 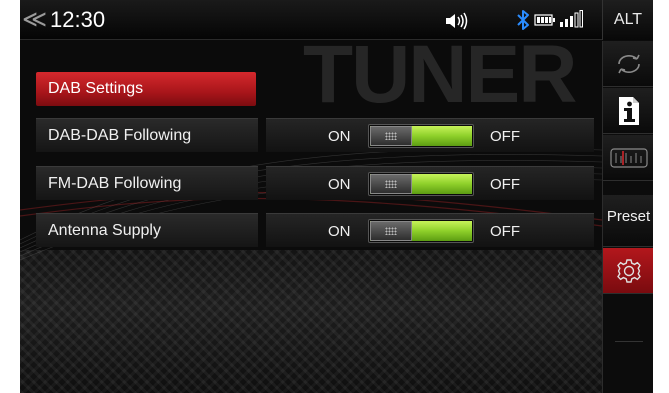 What do you see at coordinates (421, 136) in the screenshot?
I see `dab-dab-following-toggle` at bounding box center [421, 136].